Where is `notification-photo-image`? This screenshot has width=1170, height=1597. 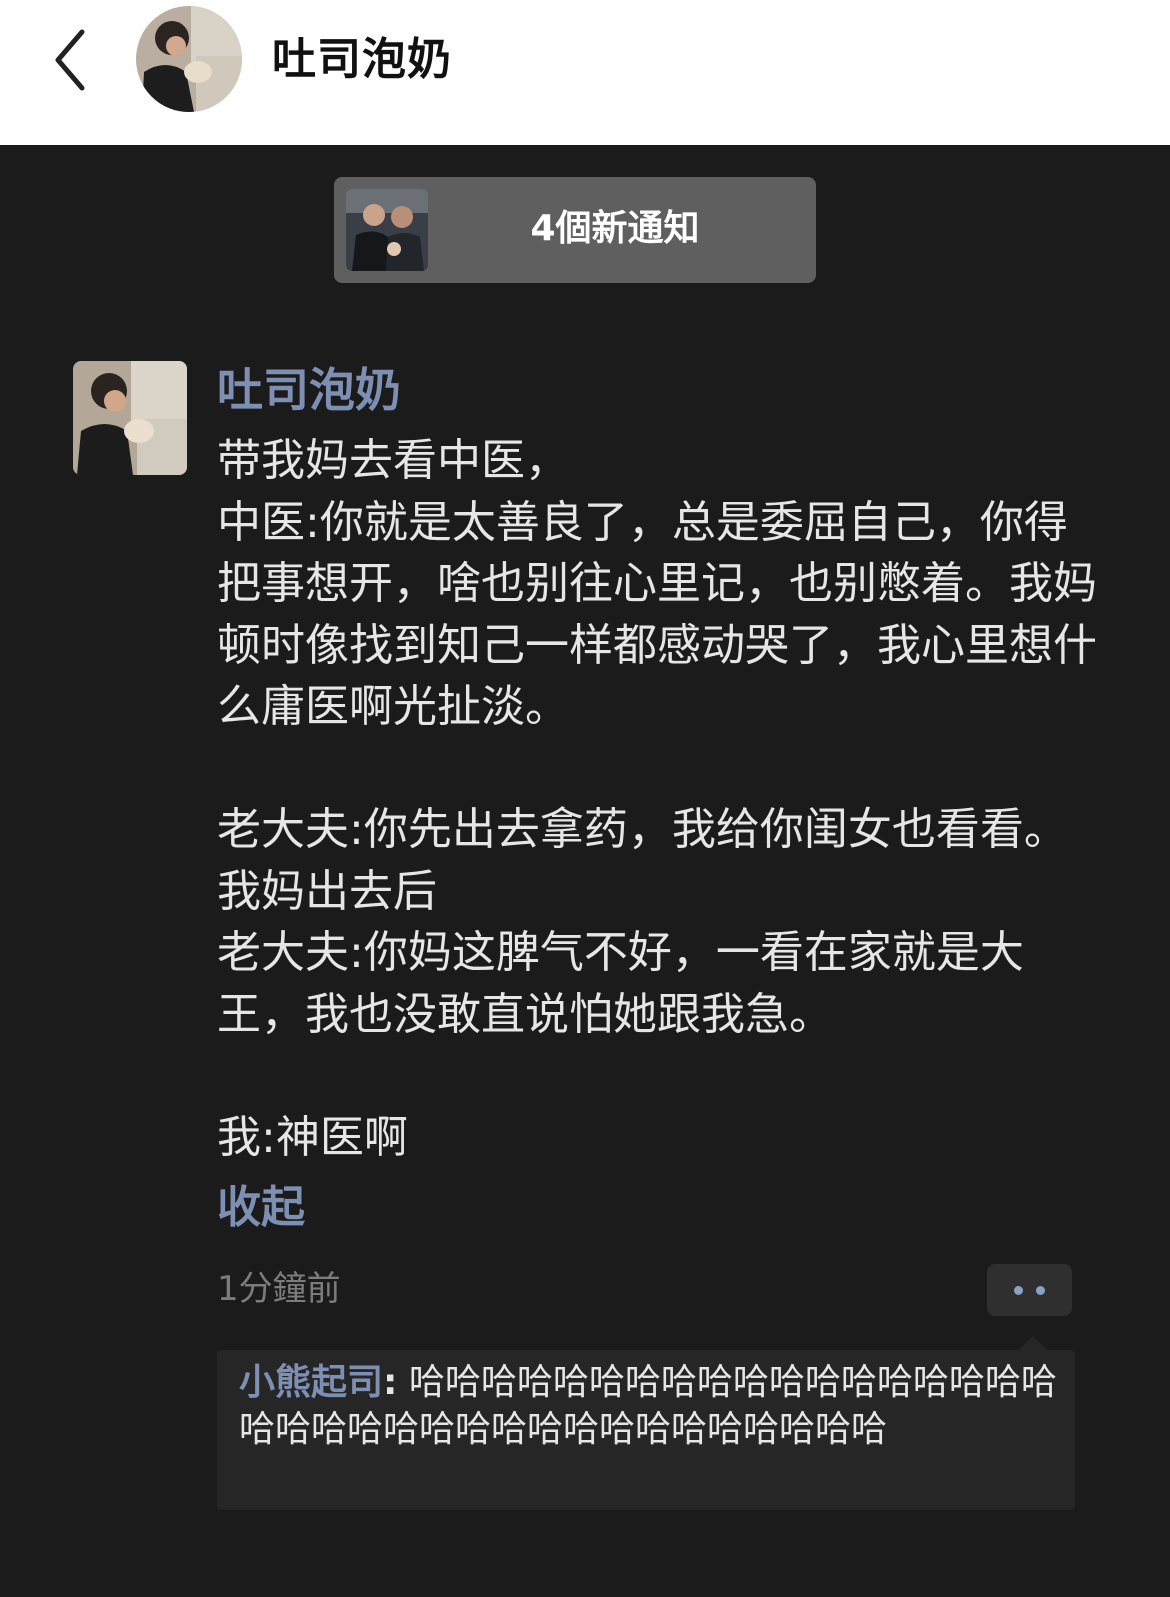 notification-photo-image is located at coordinates (387, 230).